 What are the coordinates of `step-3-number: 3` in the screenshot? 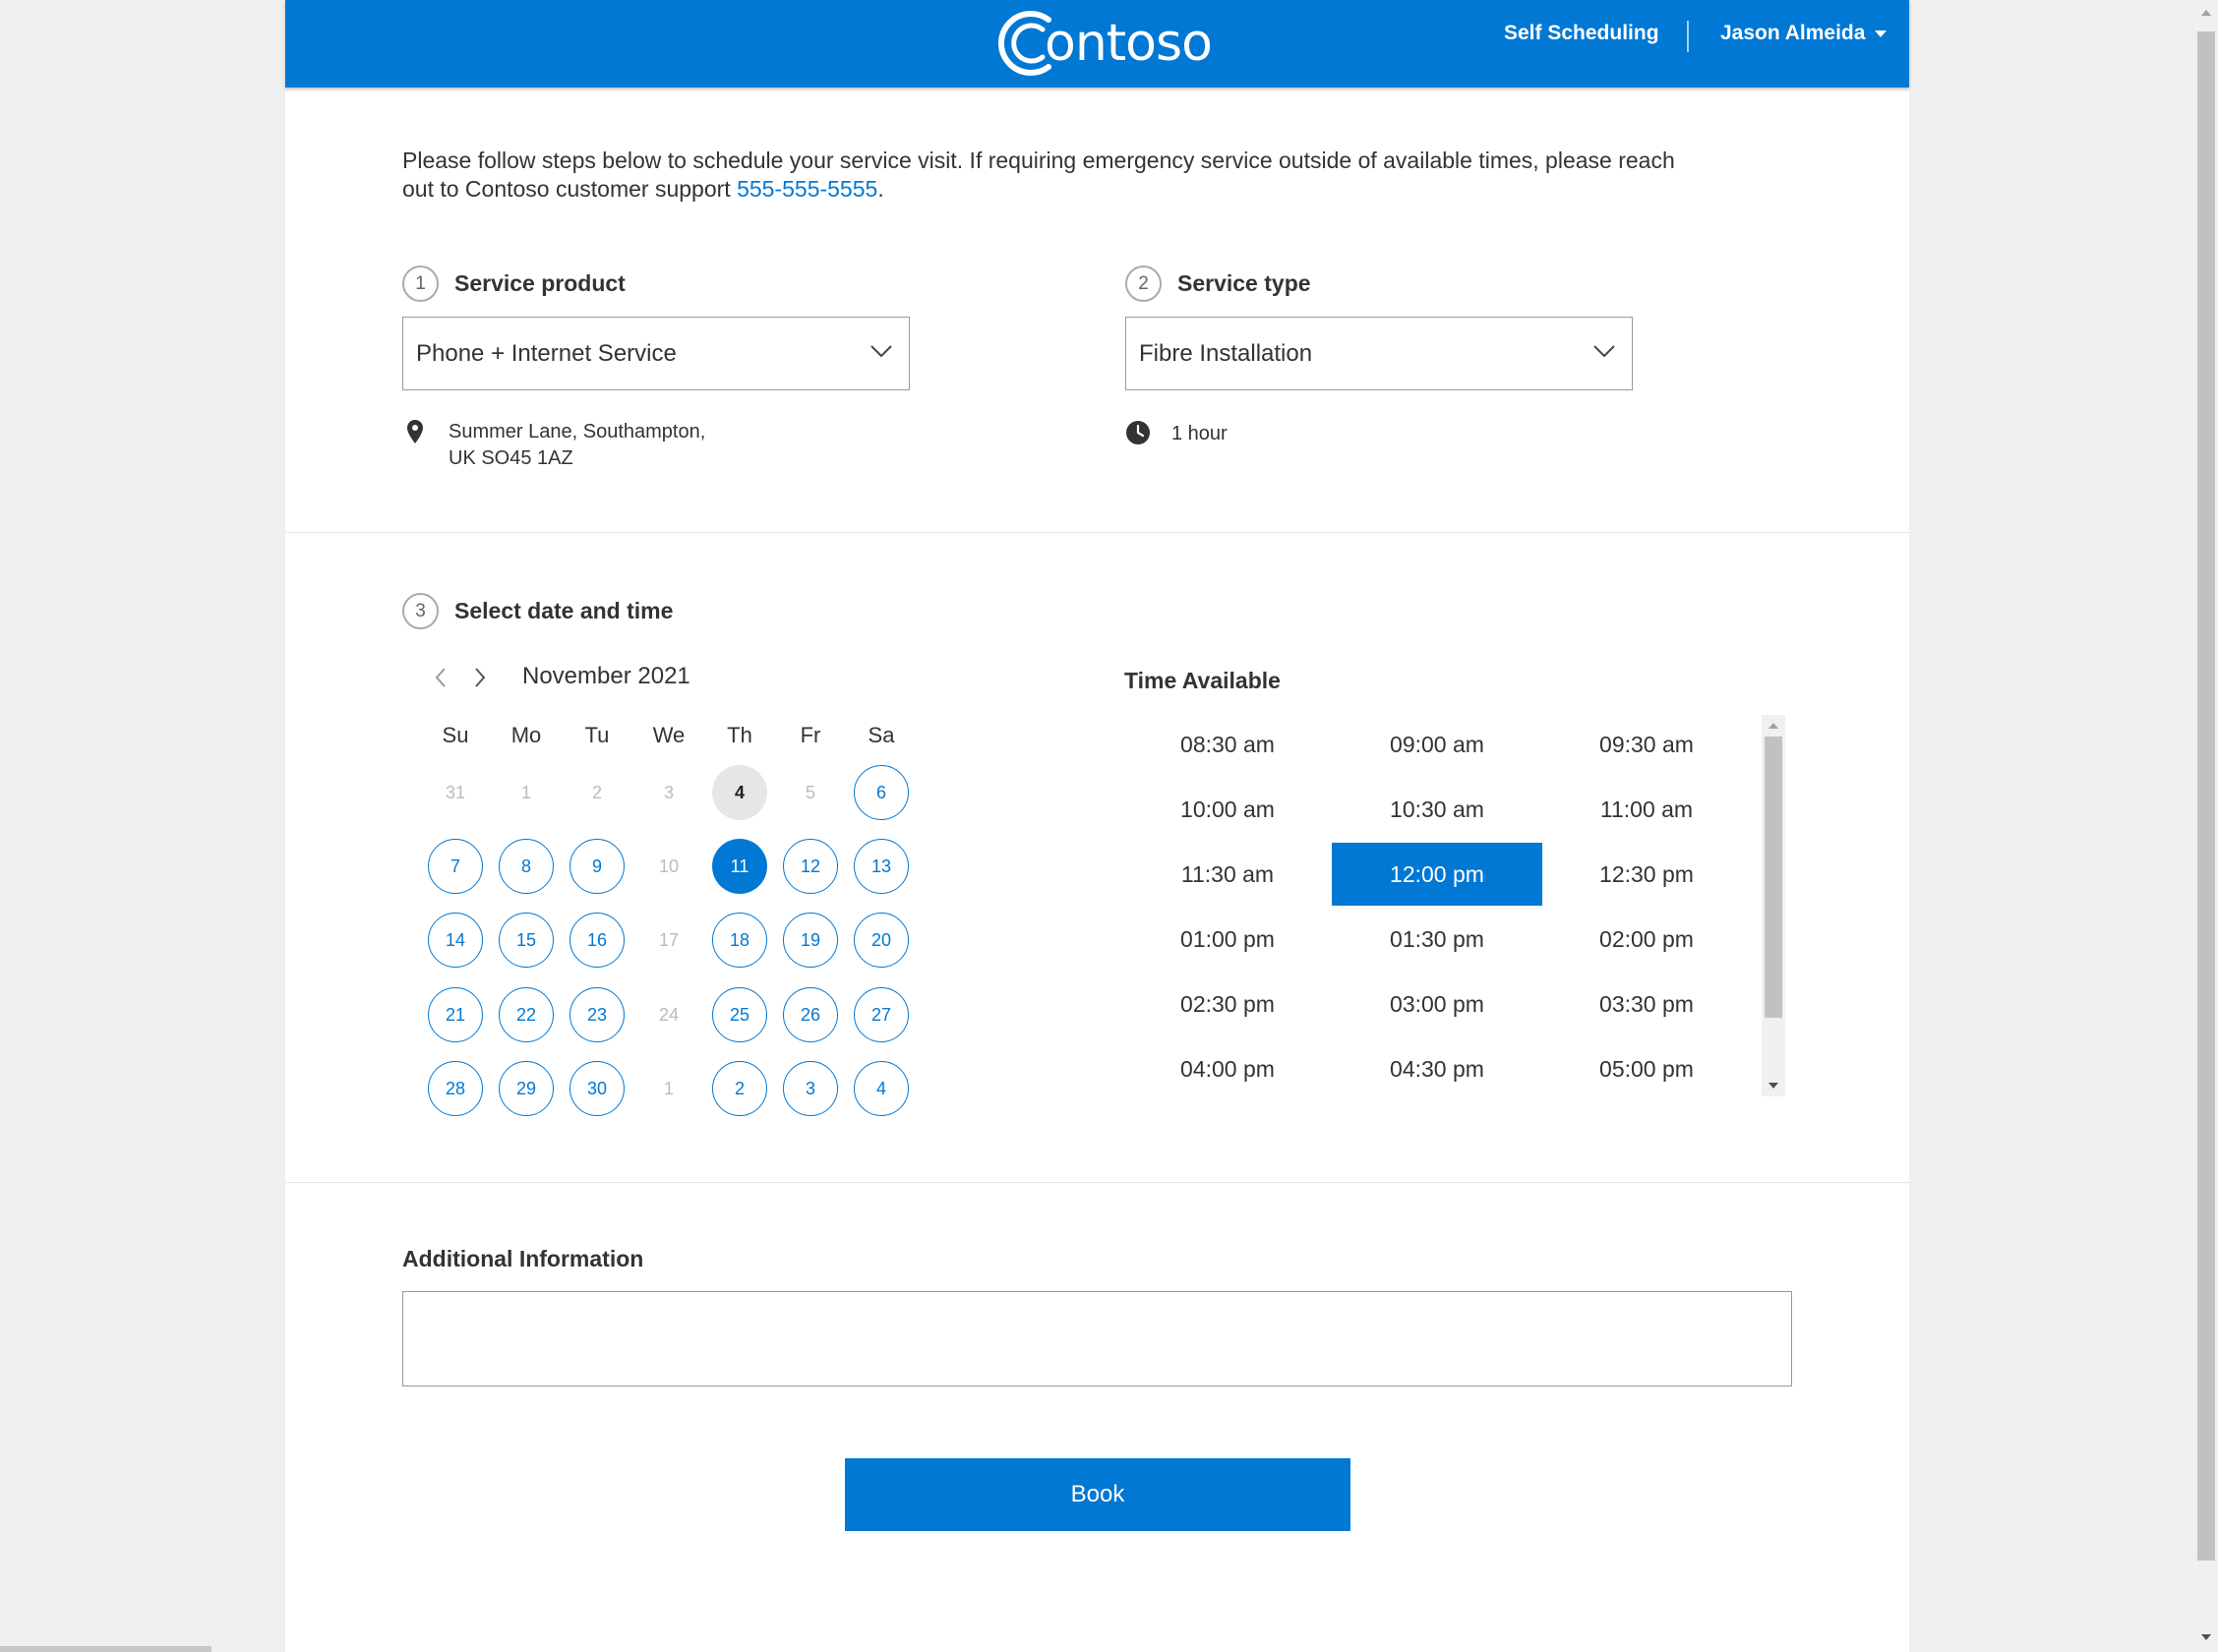 It's located at (420, 611).